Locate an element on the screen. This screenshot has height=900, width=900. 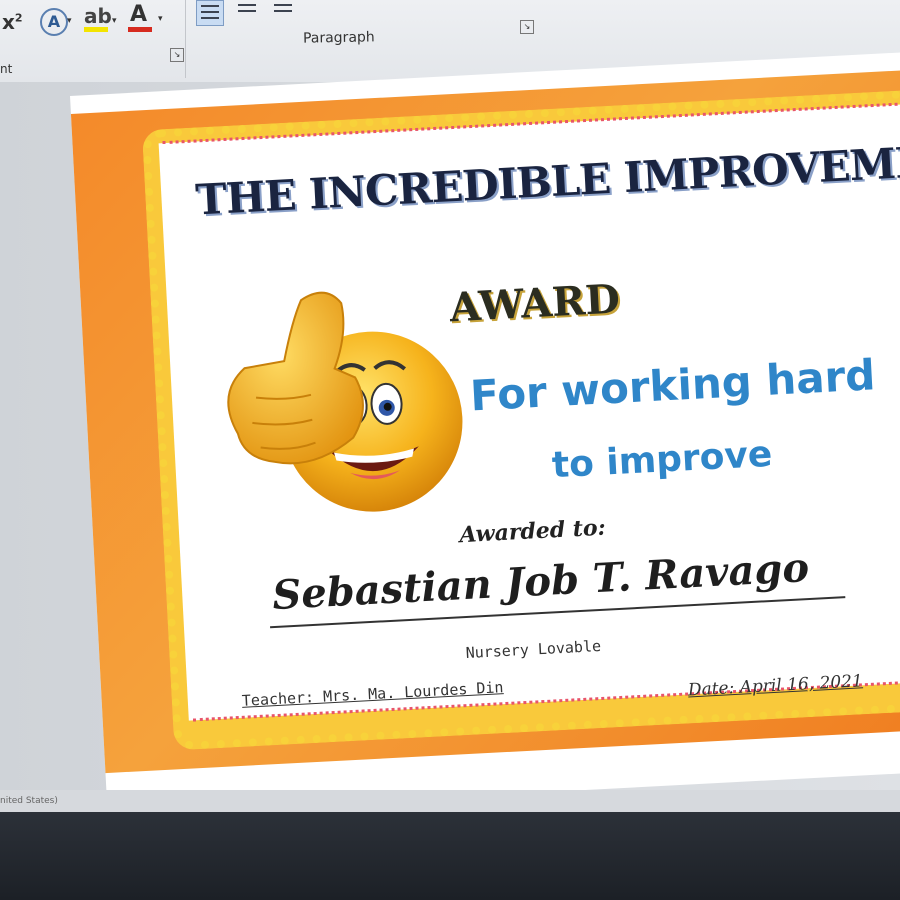
font-color-button: A is located at coordinates (138, 14).